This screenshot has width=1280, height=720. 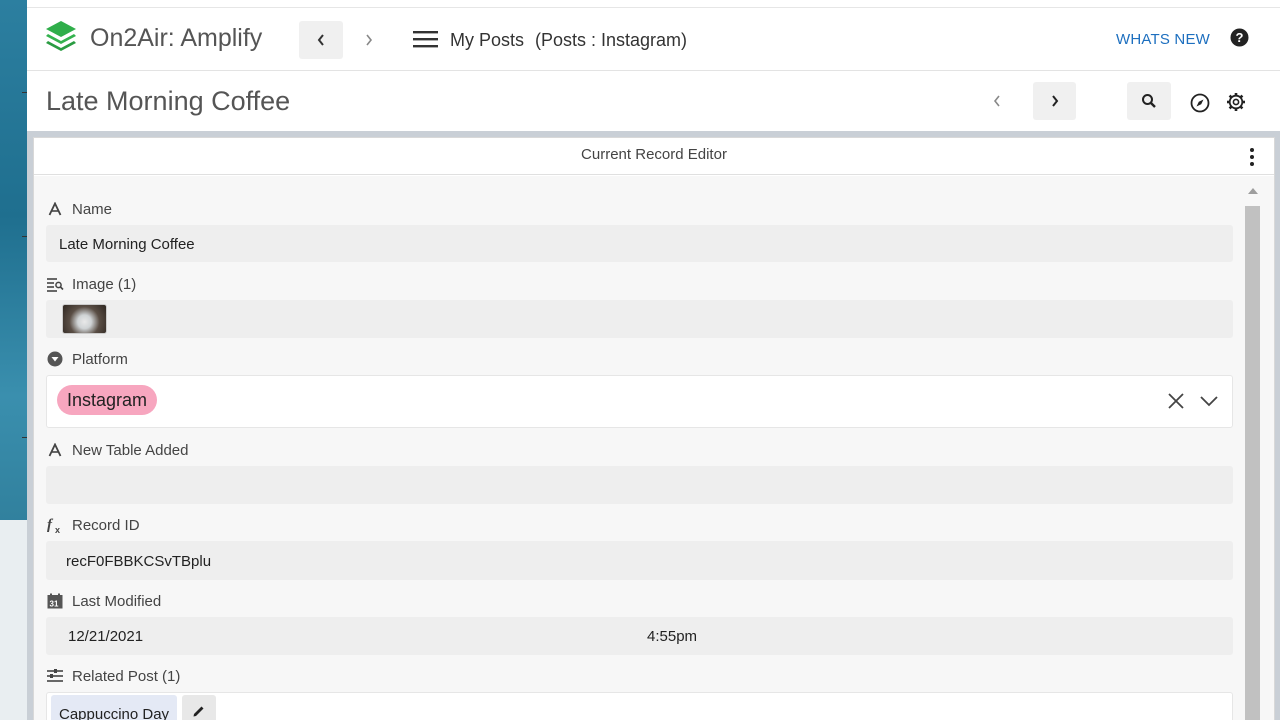 I want to click on field-label-image: Image (1), so click(x=91, y=284).